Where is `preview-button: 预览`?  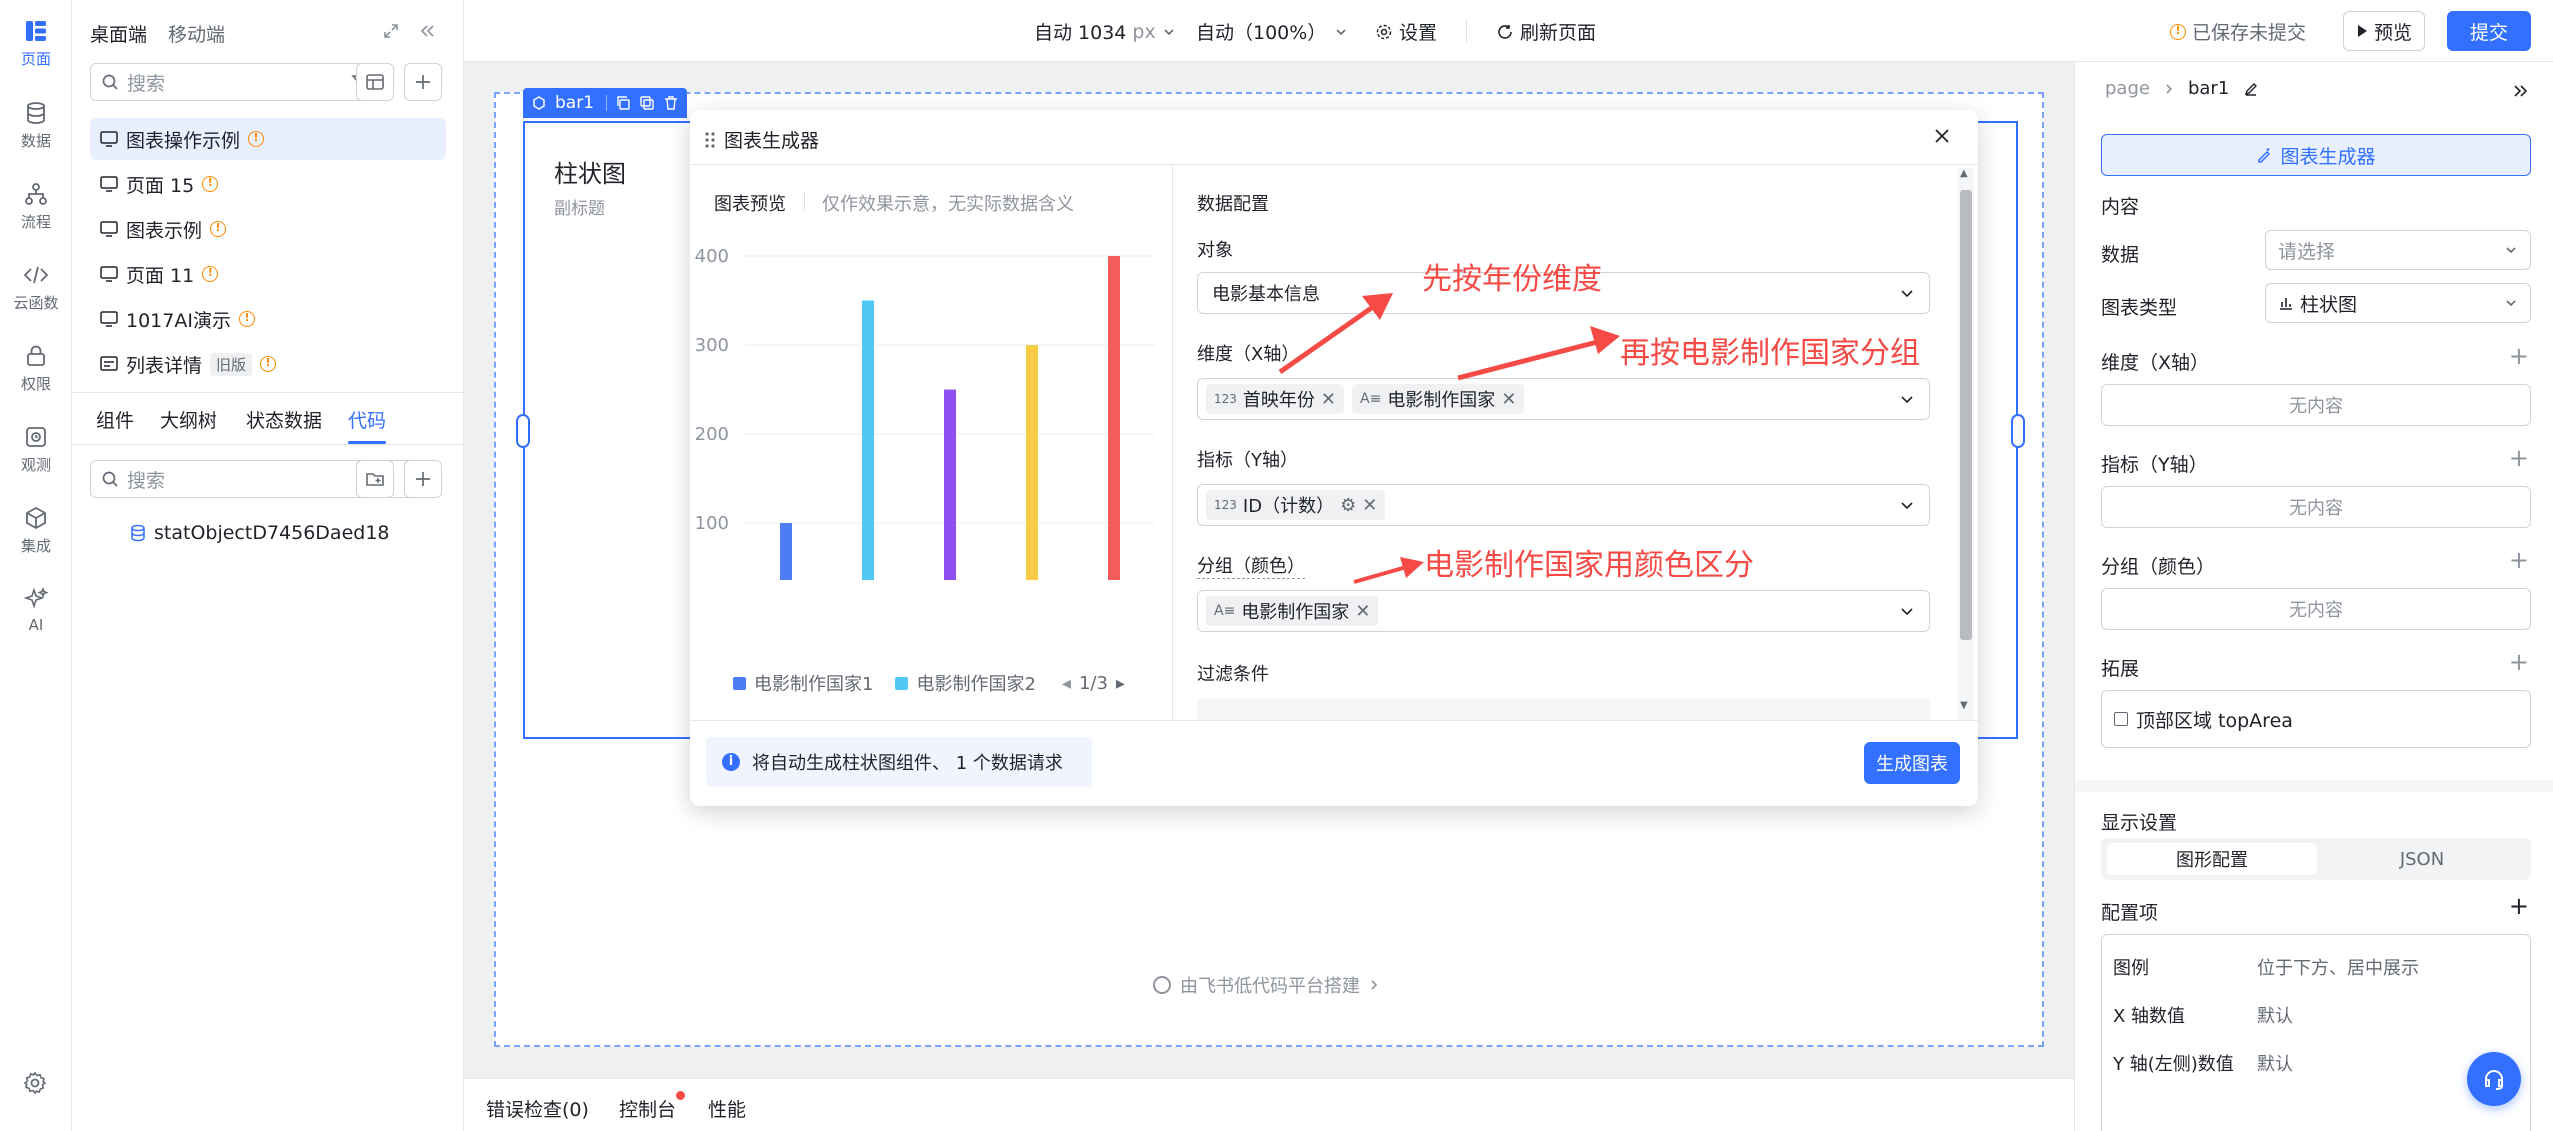
preview-button: 预览 is located at coordinates (2384, 31).